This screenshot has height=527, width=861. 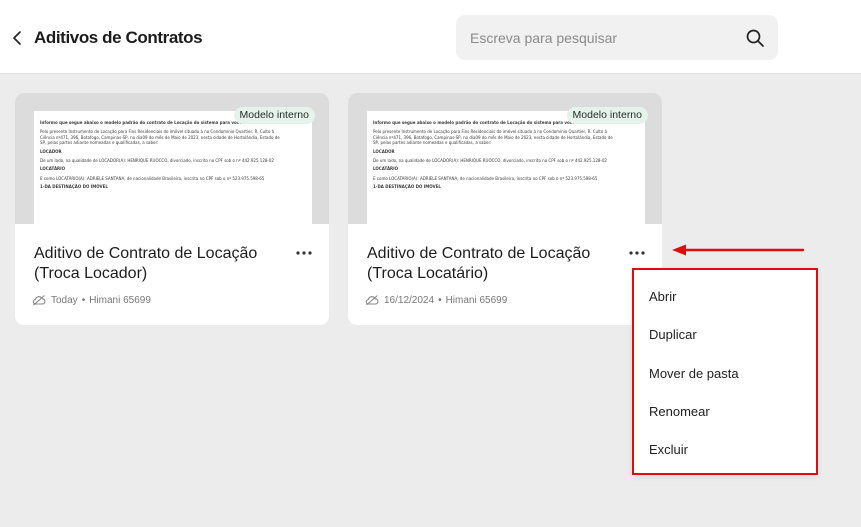 I want to click on back-chevron-icon, so click(x=18, y=38).